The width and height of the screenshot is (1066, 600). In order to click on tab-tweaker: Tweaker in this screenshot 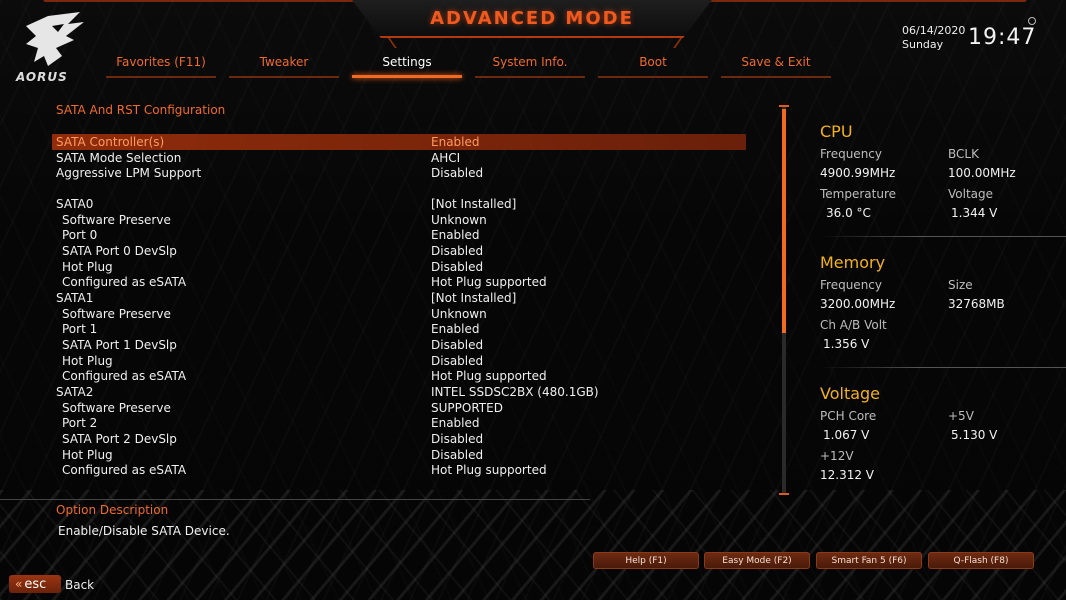, I will do `click(284, 66)`.